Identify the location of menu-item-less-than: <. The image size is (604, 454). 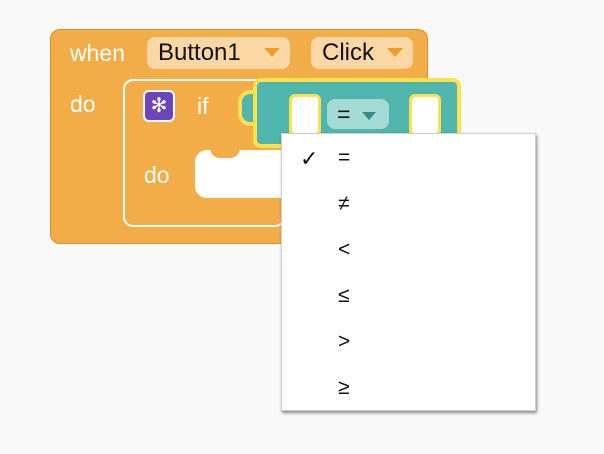
(408, 250).